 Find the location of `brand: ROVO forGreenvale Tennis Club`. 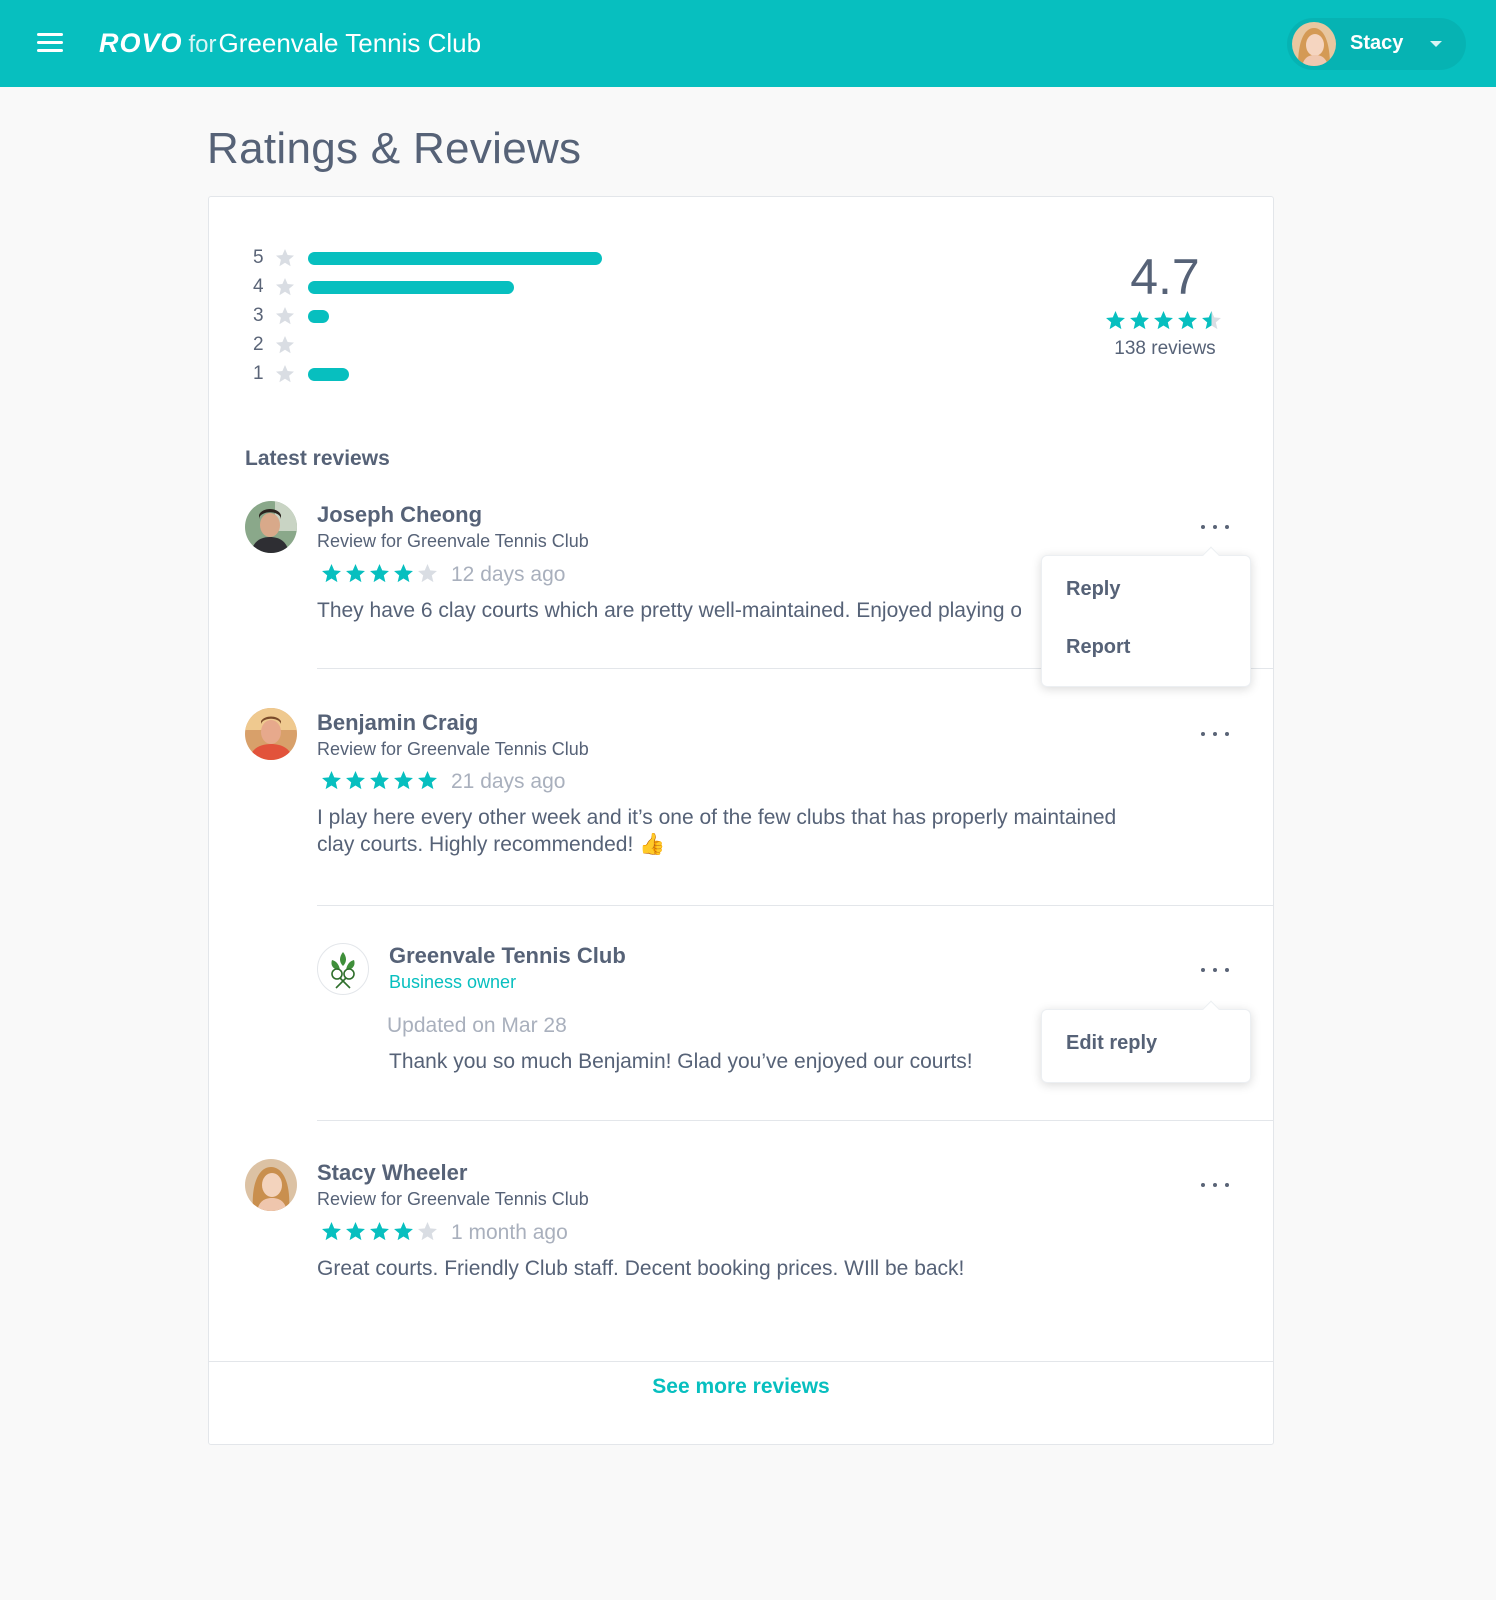

brand: ROVO forGreenvale Tennis Club is located at coordinates (290, 44).